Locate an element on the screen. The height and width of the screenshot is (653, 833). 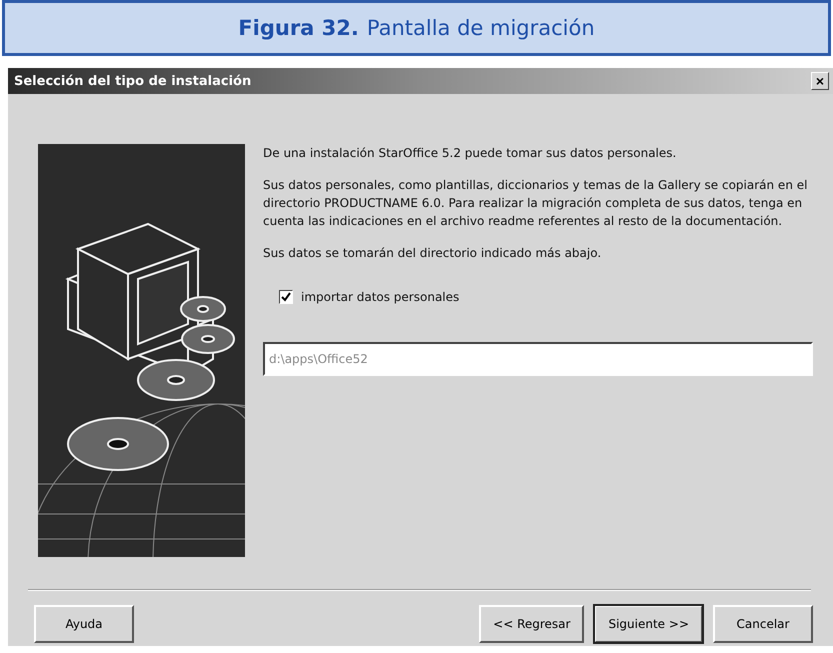
path-field: d:\apps\Office52 is located at coordinates (538, 359).